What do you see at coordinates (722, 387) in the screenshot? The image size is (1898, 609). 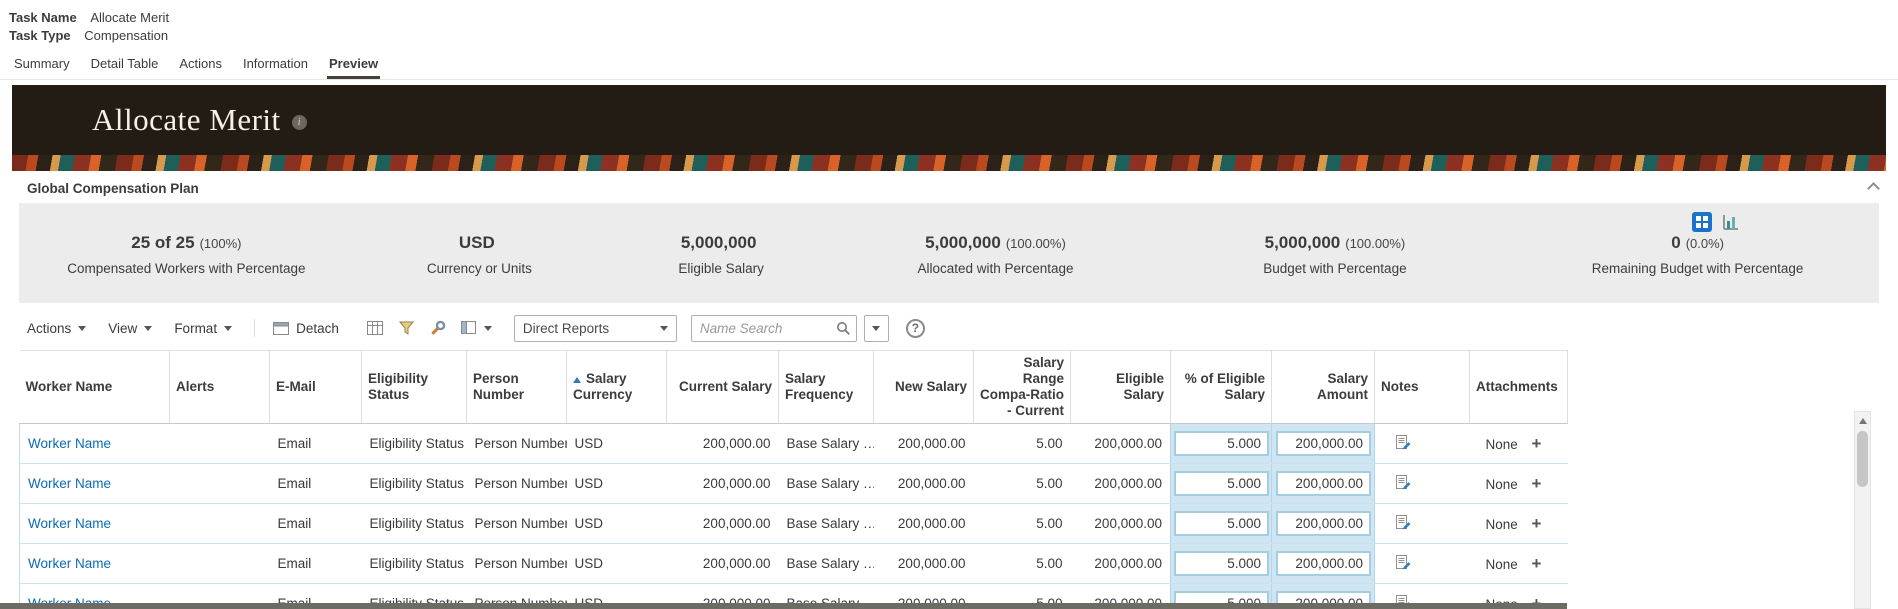 I see `column-header-current-salary: Current Salary` at bounding box center [722, 387].